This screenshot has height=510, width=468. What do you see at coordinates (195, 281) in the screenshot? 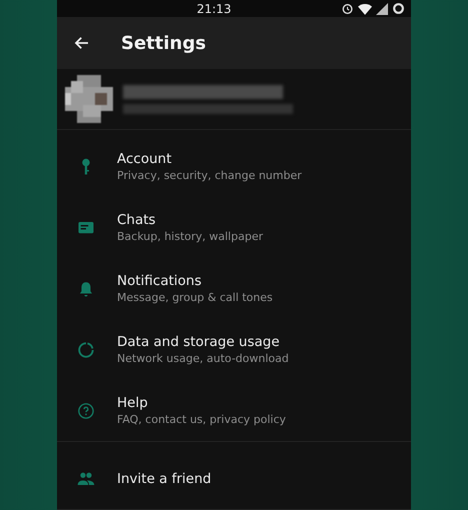
I see `setting-title: Notifications` at bounding box center [195, 281].